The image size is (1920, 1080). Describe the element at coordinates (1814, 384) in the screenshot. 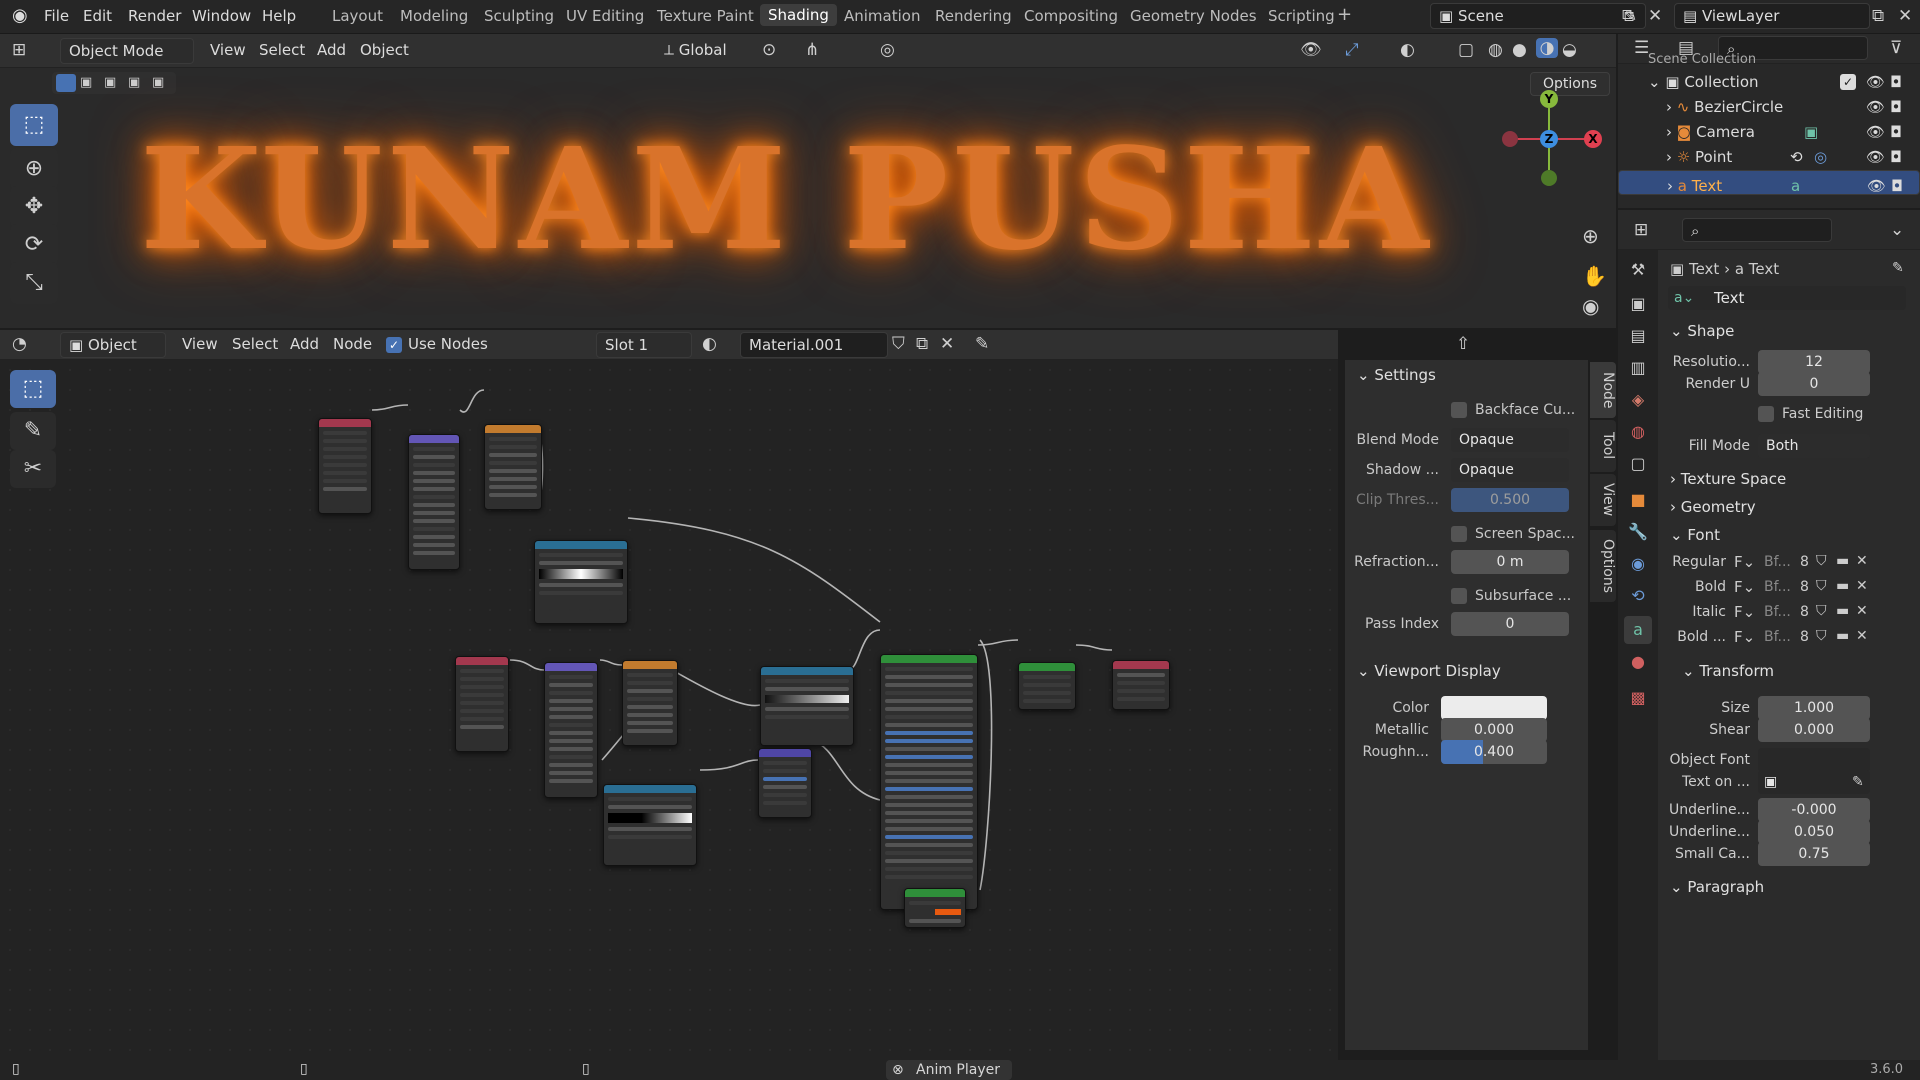

I see `render-u-field: 0` at that location.